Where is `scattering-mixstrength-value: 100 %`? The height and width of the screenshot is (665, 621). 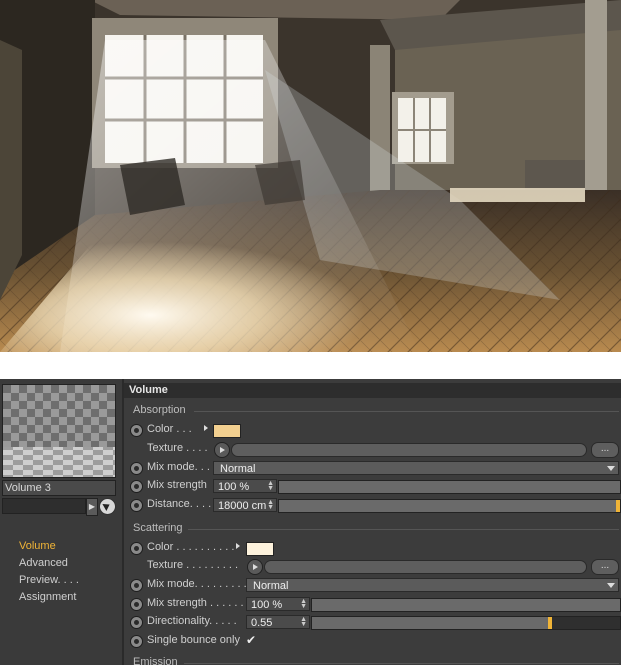
scattering-mixstrength-value: 100 % is located at coordinates (267, 605).